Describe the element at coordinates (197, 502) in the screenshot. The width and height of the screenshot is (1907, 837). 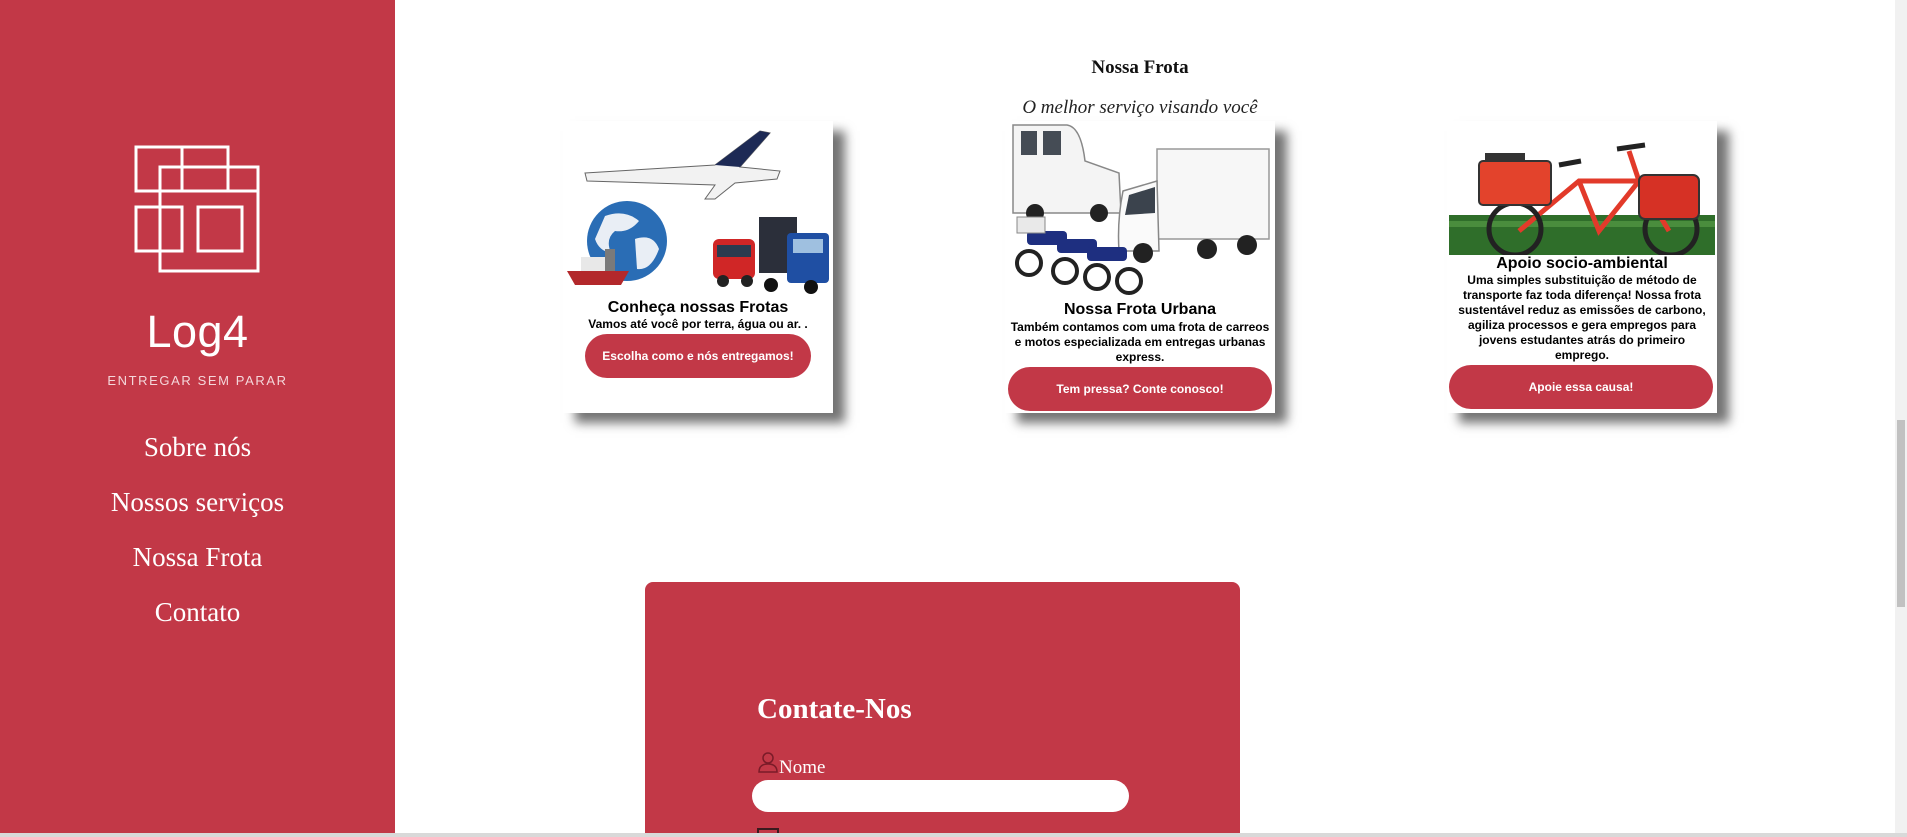
I see `nav-item-nossos-servicos: Nossos serviços` at that location.